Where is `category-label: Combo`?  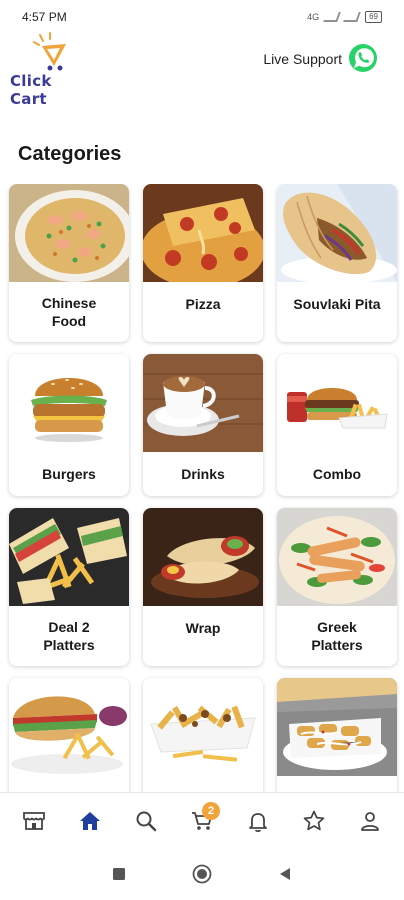
category-label: Combo is located at coordinates (337, 474).